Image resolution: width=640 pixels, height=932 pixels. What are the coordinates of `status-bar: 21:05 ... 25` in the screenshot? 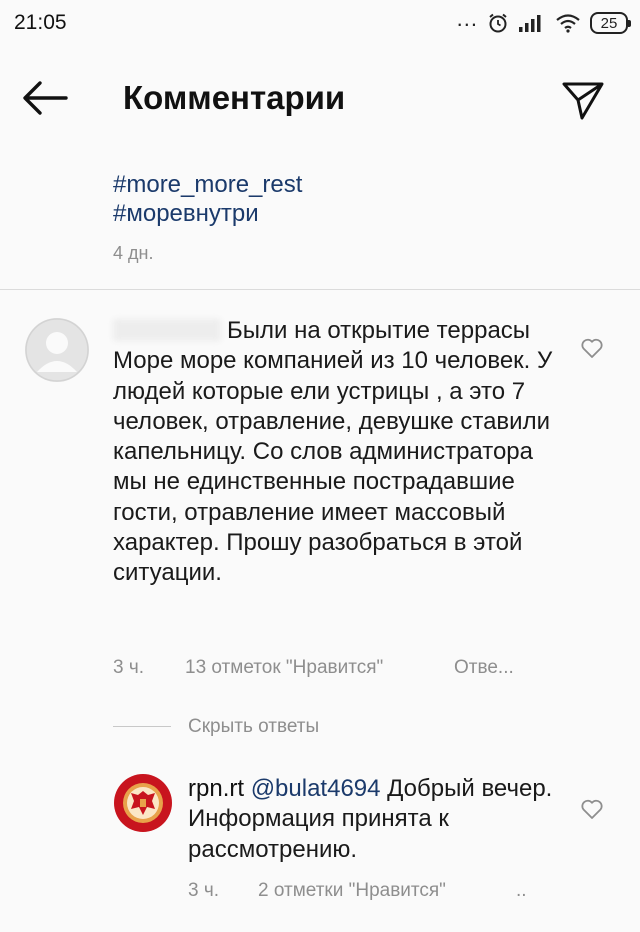 It's located at (320, 23).